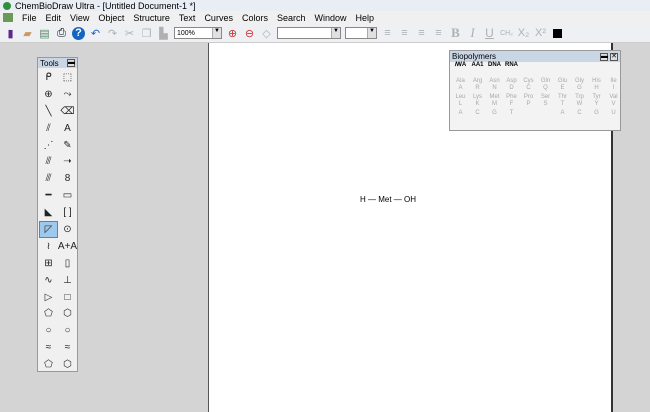 The image size is (650, 412). What do you see at coordinates (111, 18) in the screenshot?
I see `menu-object: Object` at bounding box center [111, 18].